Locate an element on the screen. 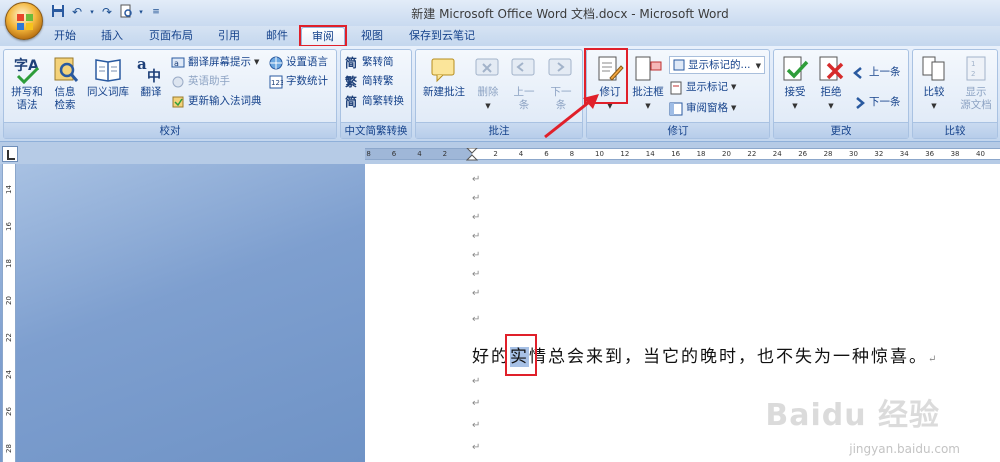  selected-text: 实 is located at coordinates (519, 357).